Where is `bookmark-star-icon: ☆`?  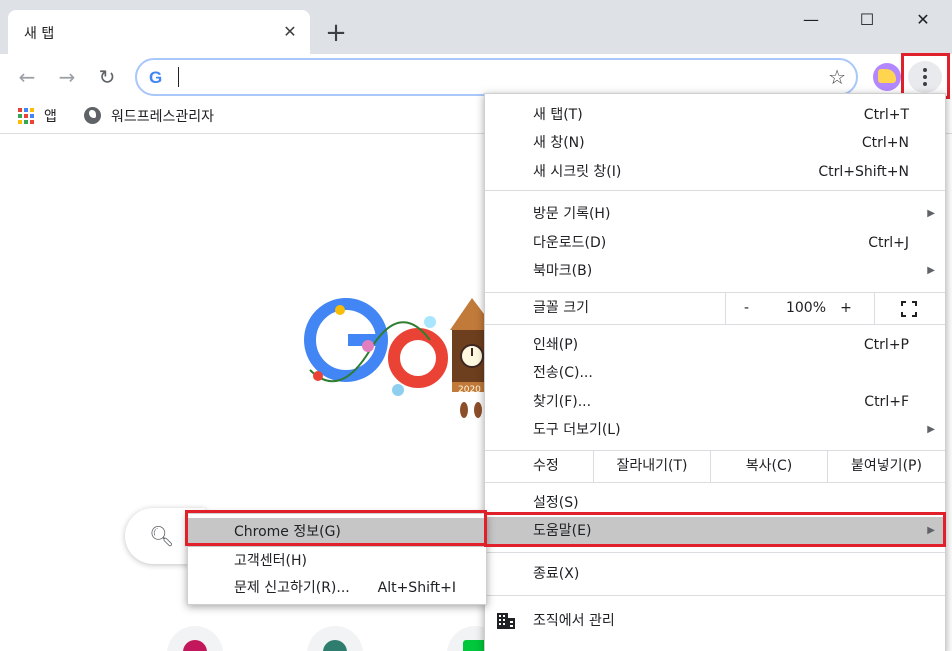 bookmark-star-icon: ☆ is located at coordinates (837, 77).